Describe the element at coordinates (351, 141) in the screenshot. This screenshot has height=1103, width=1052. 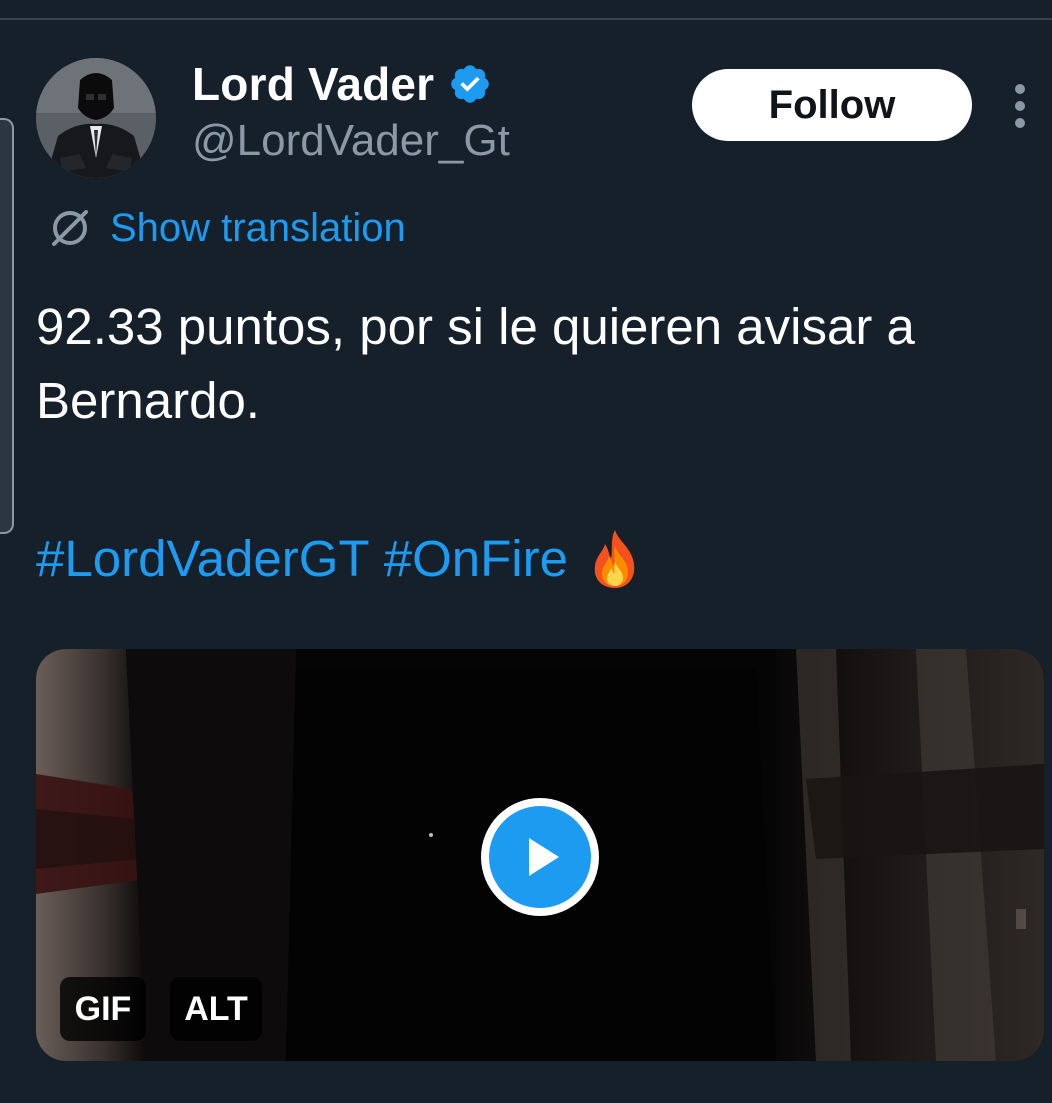
I see `author-handle: @LordVader_Gt` at that location.